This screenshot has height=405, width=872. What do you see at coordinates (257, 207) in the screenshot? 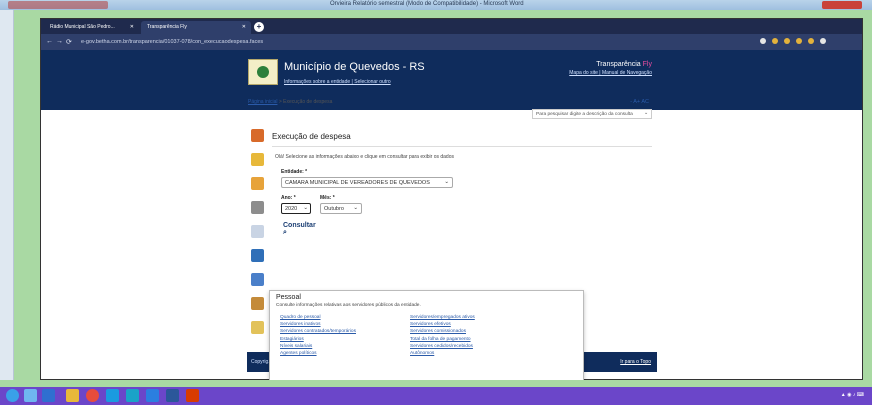
I see `bank-icon` at bounding box center [257, 207].